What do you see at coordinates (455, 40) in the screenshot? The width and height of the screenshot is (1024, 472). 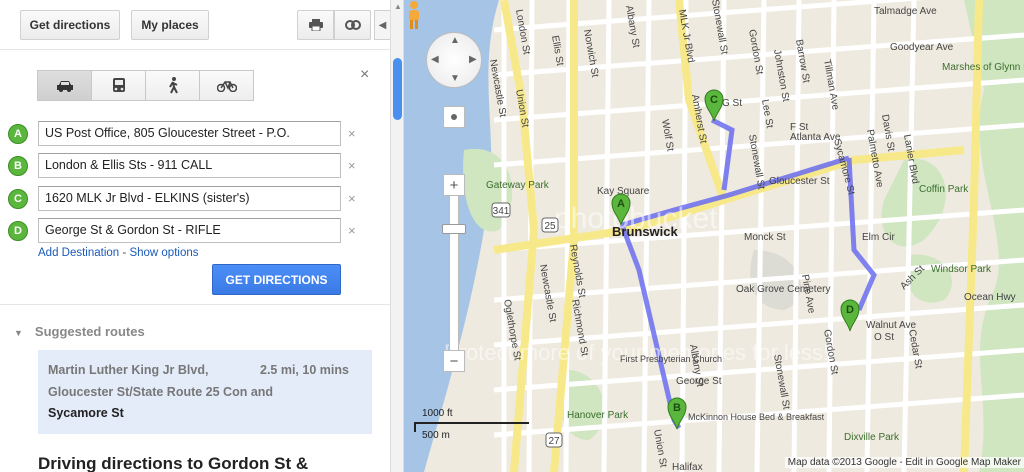 I see `pan-up-icon: ▲` at bounding box center [455, 40].